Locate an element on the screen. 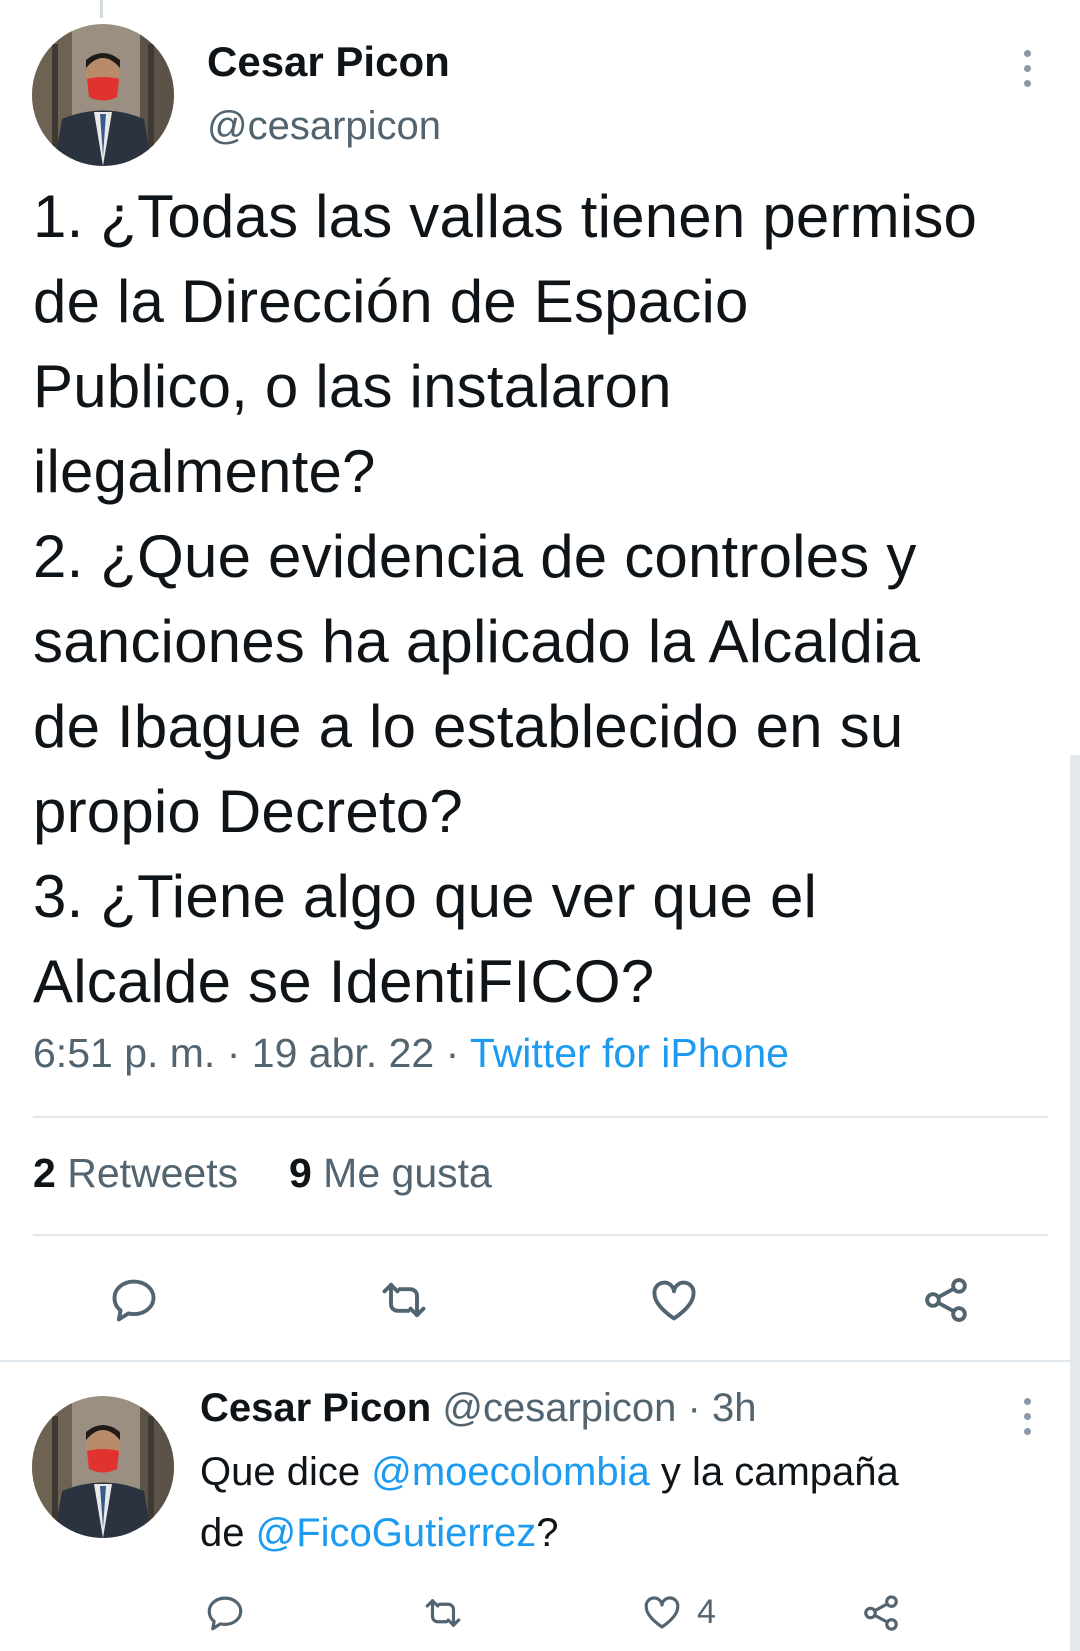 The height and width of the screenshot is (1651, 1080). retweets-label: Retweets is located at coordinates (153, 1173).